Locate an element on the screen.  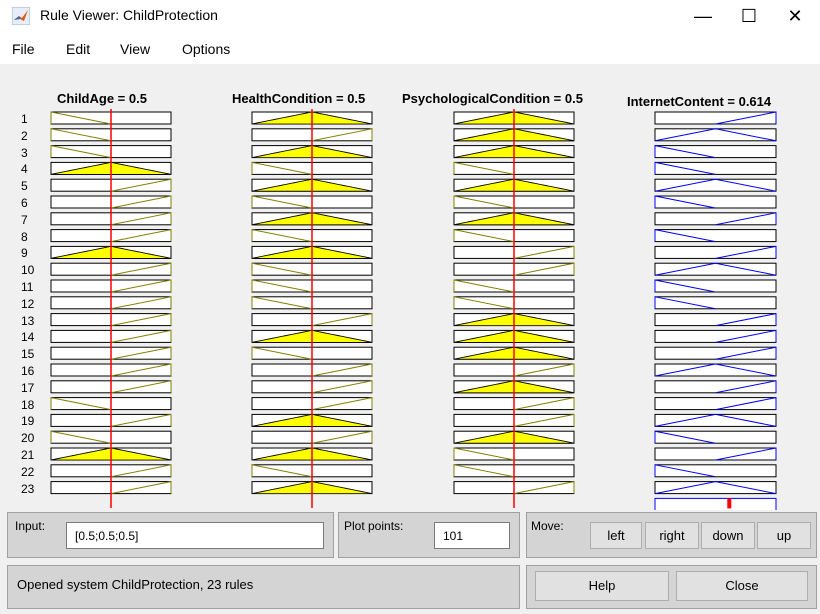
plot-points-field: 101 is located at coordinates (472, 535).